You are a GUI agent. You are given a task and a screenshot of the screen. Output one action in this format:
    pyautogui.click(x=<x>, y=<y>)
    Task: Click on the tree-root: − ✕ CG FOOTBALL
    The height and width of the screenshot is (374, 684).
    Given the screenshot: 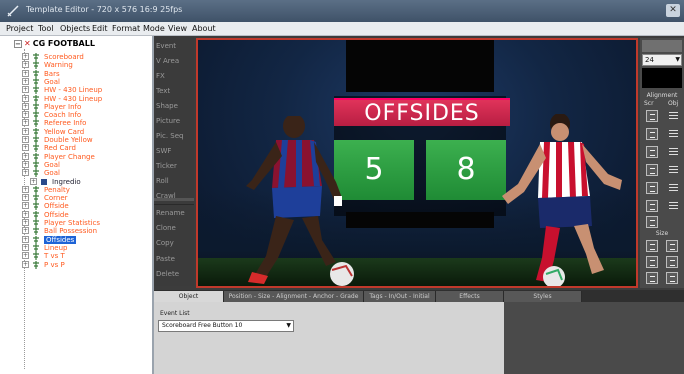 What is the action you would take?
    pyautogui.click(x=54, y=43)
    